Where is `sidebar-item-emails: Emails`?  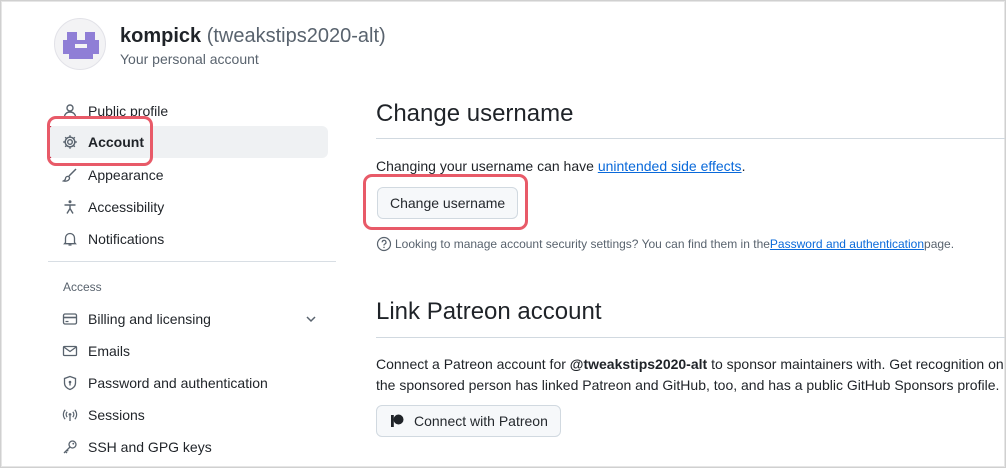
sidebar-item-emails: Emails is located at coordinates (188, 351).